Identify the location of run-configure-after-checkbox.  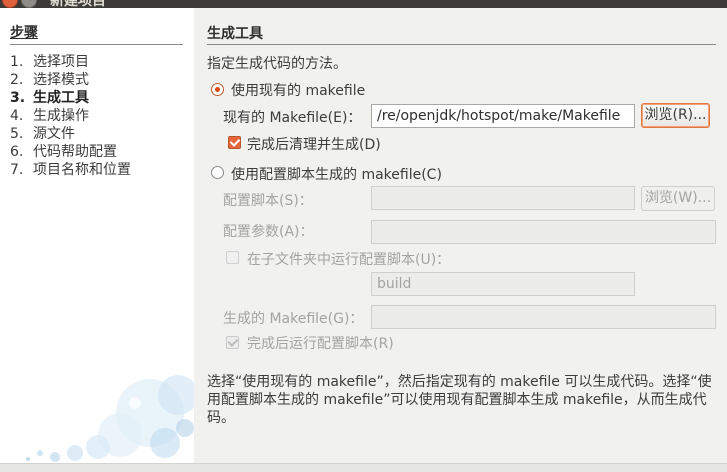
(232, 342).